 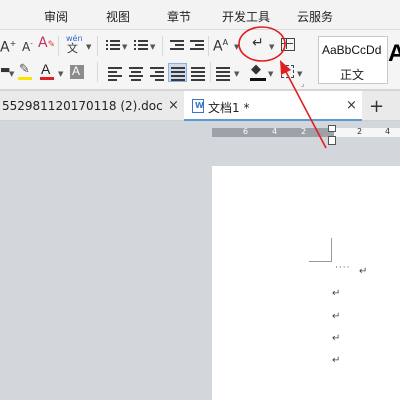 I want to click on menu-developer-tools: 开发工具, so click(x=246, y=16).